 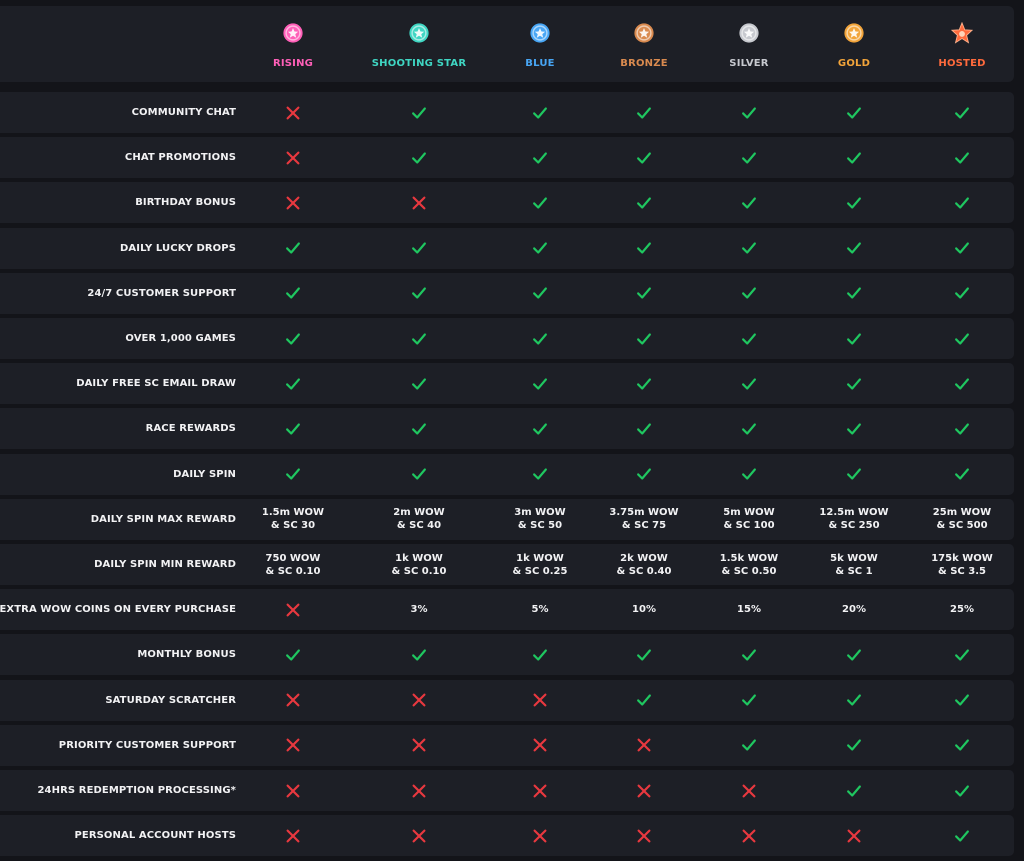 What do you see at coordinates (644, 564) in the screenshot?
I see `benefit-value-text: 2k WOW & SC 0.40` at bounding box center [644, 564].